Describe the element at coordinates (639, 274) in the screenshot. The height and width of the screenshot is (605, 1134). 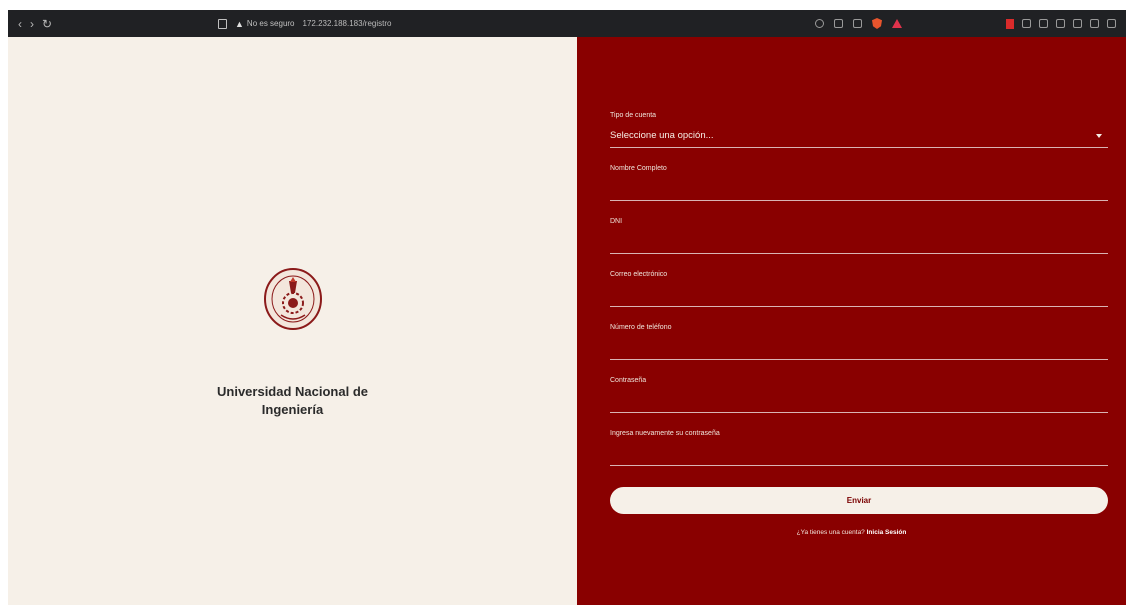
I see `email-label: Correo electrónico` at that location.